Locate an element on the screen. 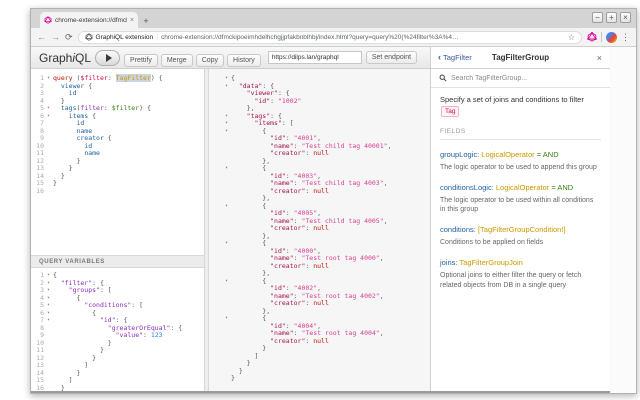 The width and height of the screenshot is (640, 400). execute-button is located at coordinates (108, 57).